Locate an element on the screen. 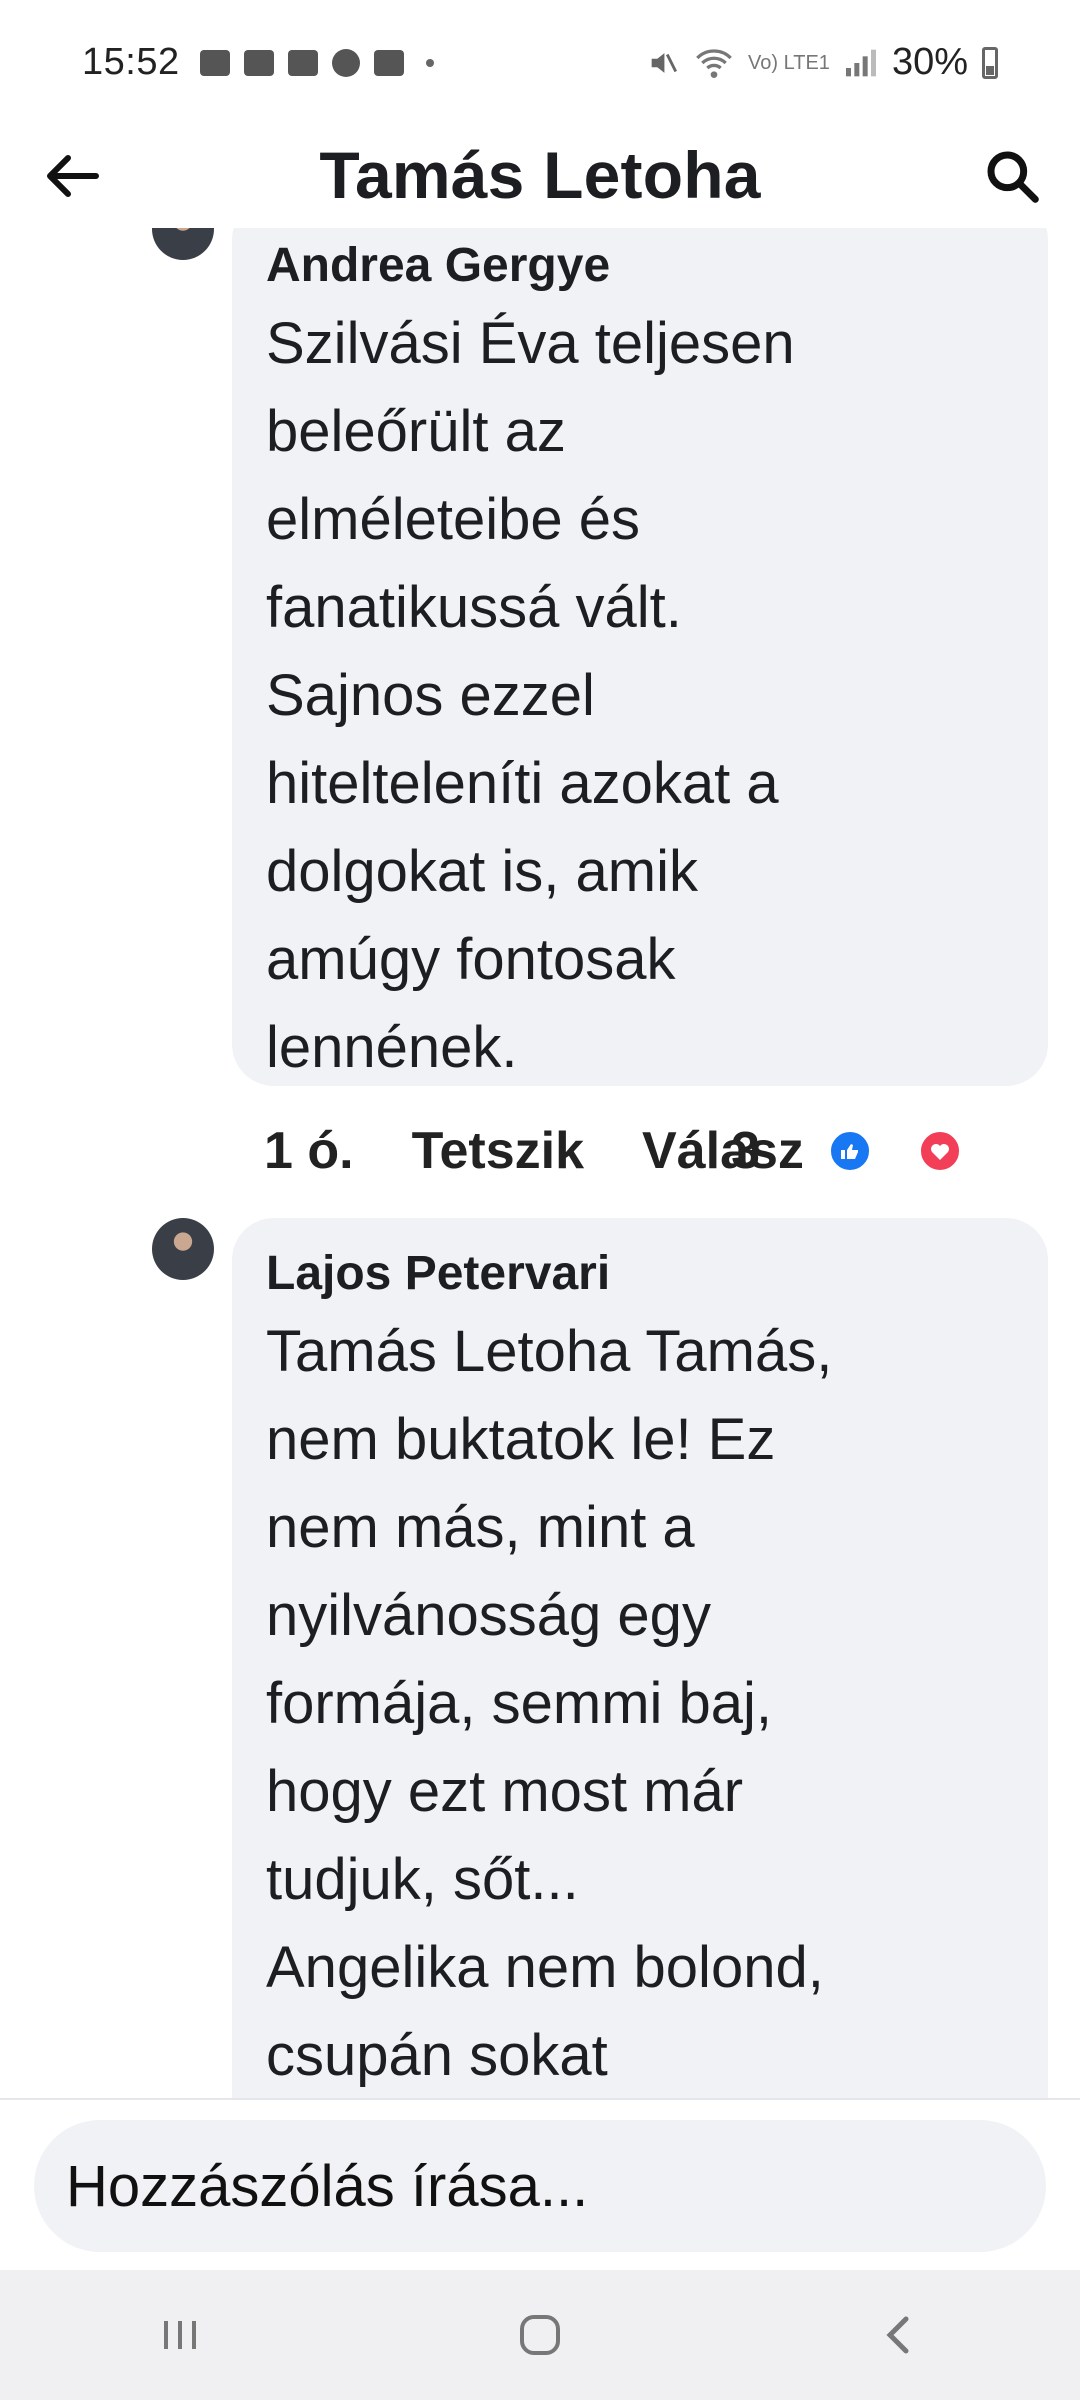 This screenshot has width=1080, height=2400. signal-icon is located at coordinates (860, 62).